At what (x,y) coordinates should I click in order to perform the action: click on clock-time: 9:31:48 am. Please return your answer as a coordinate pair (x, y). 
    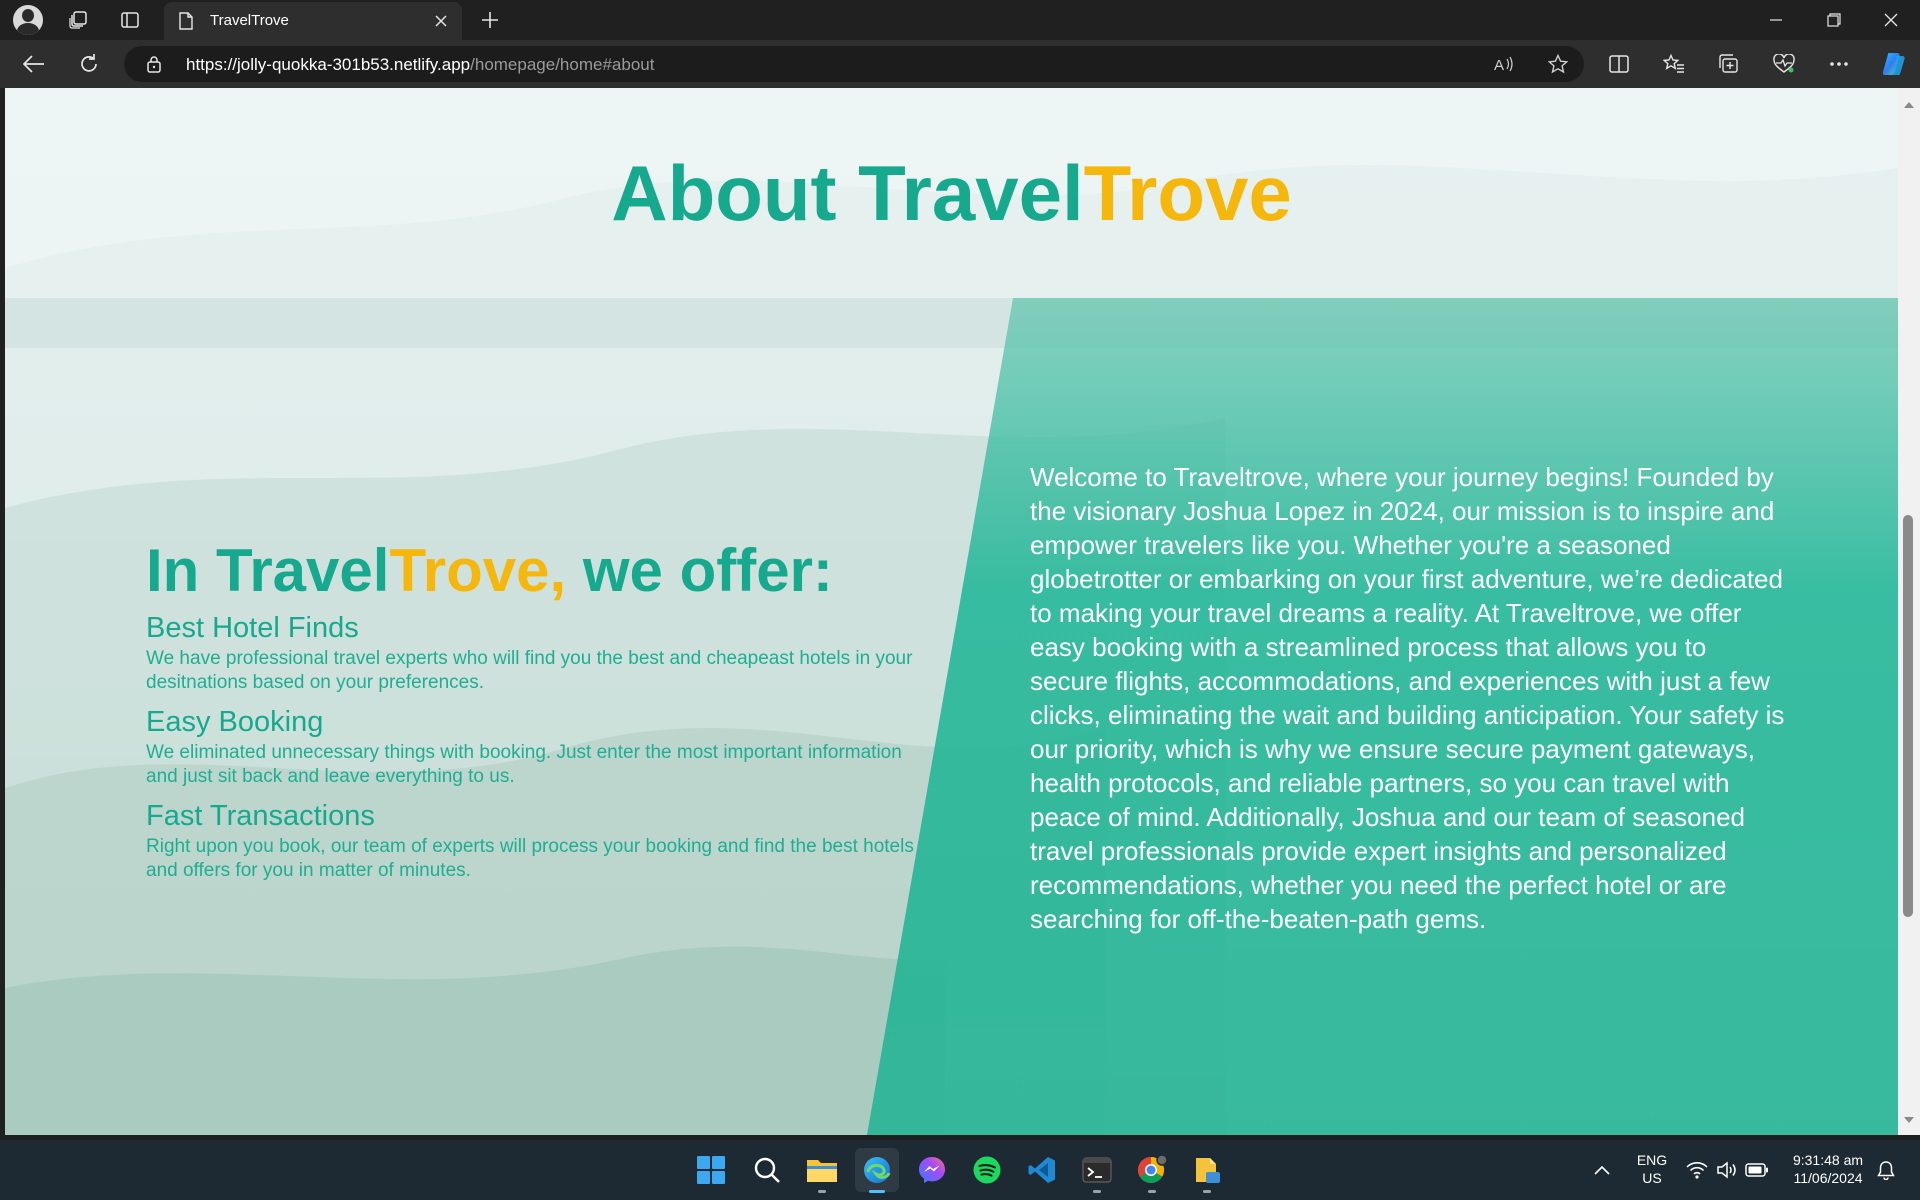
    Looking at the image, I should click on (1828, 1160).